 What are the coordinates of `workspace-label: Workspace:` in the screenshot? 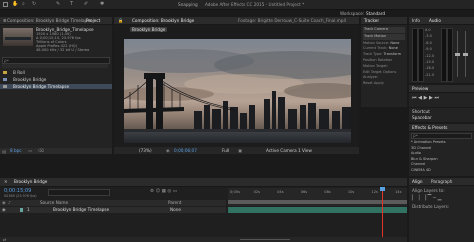 It's located at (352, 13).